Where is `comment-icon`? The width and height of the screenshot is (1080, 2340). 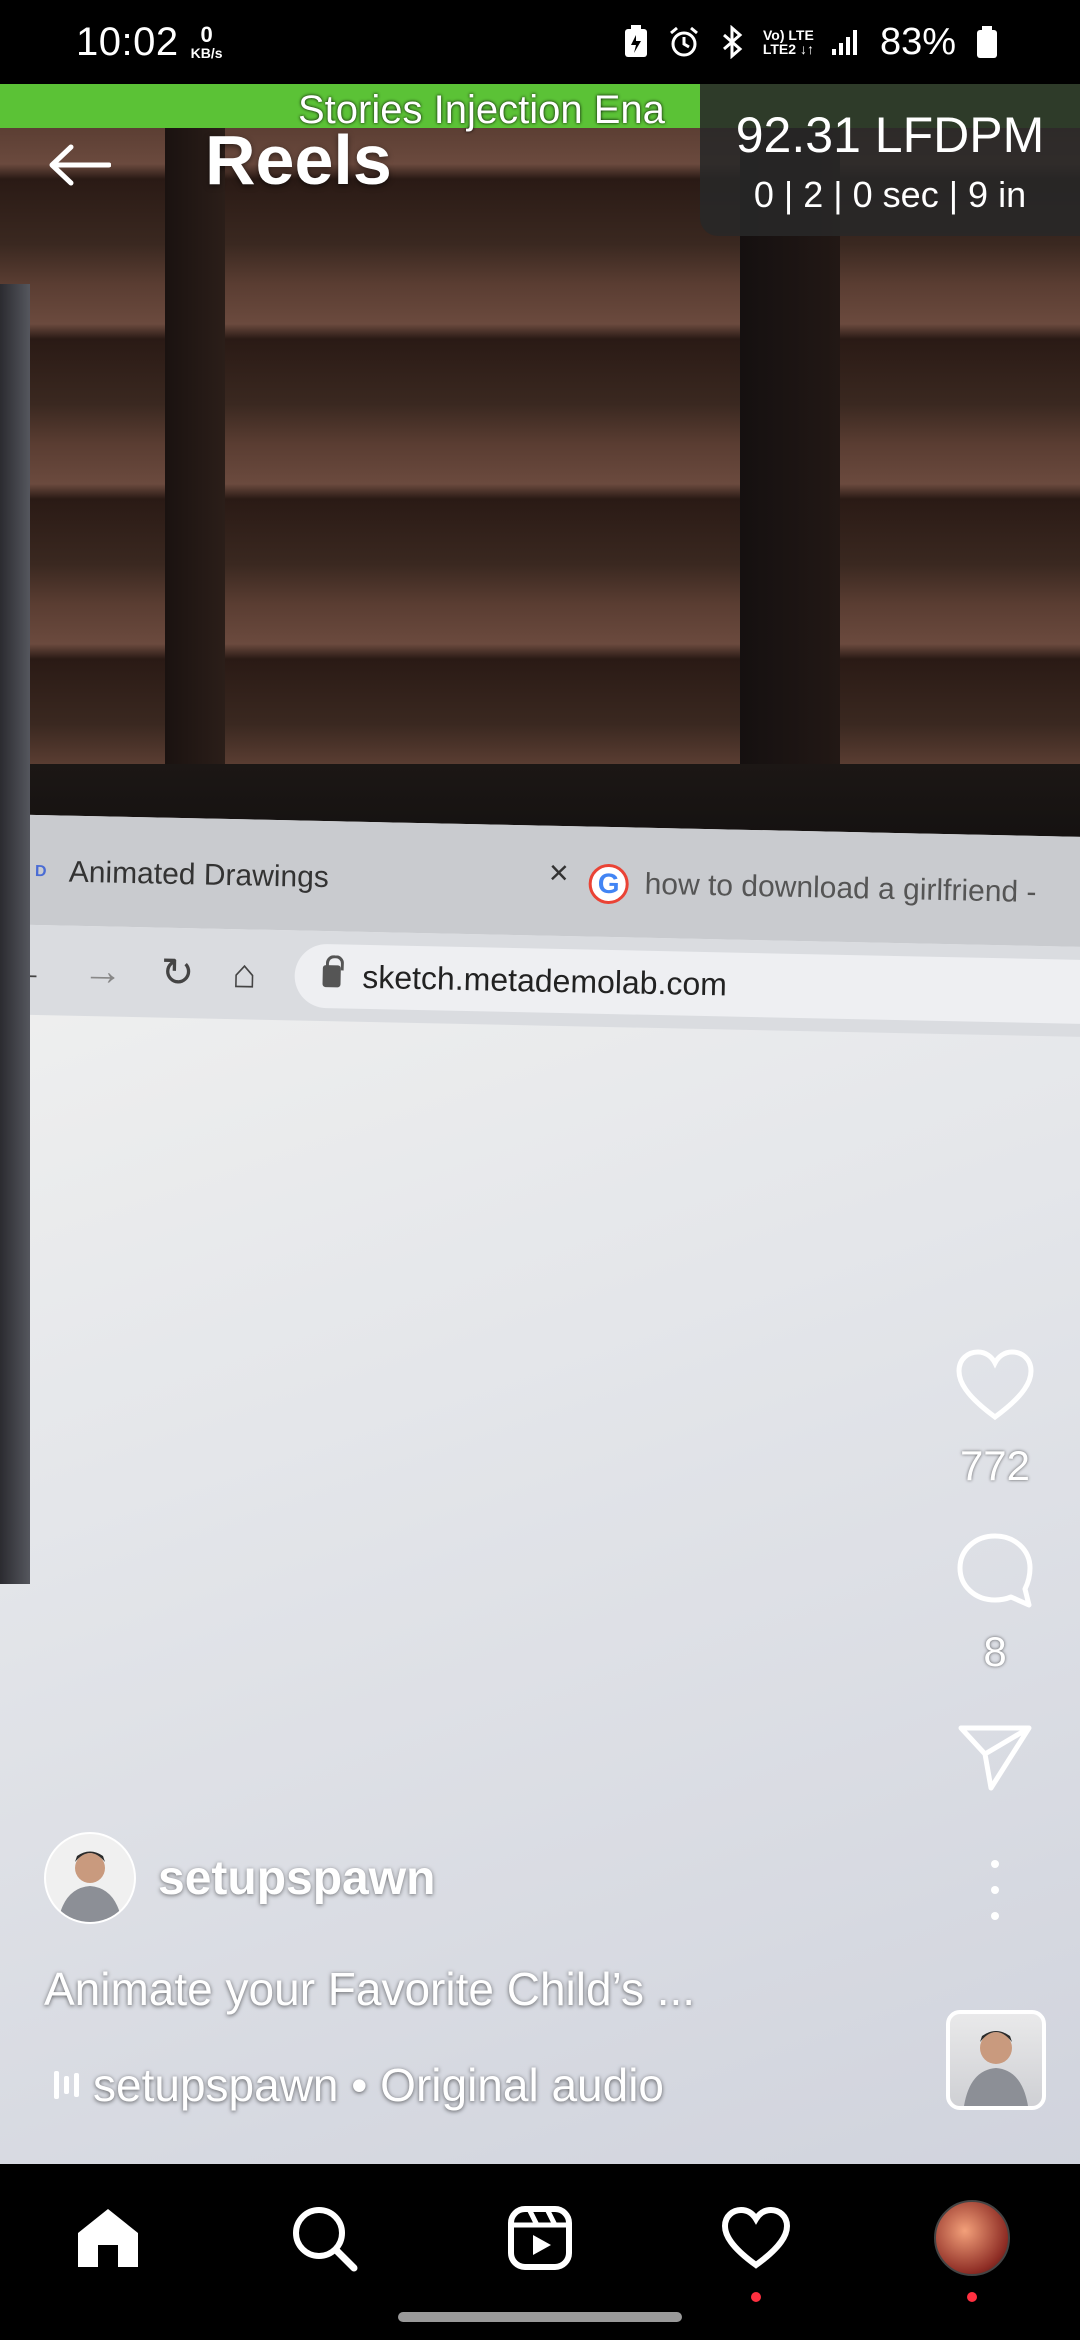 comment-icon is located at coordinates (995, 1570).